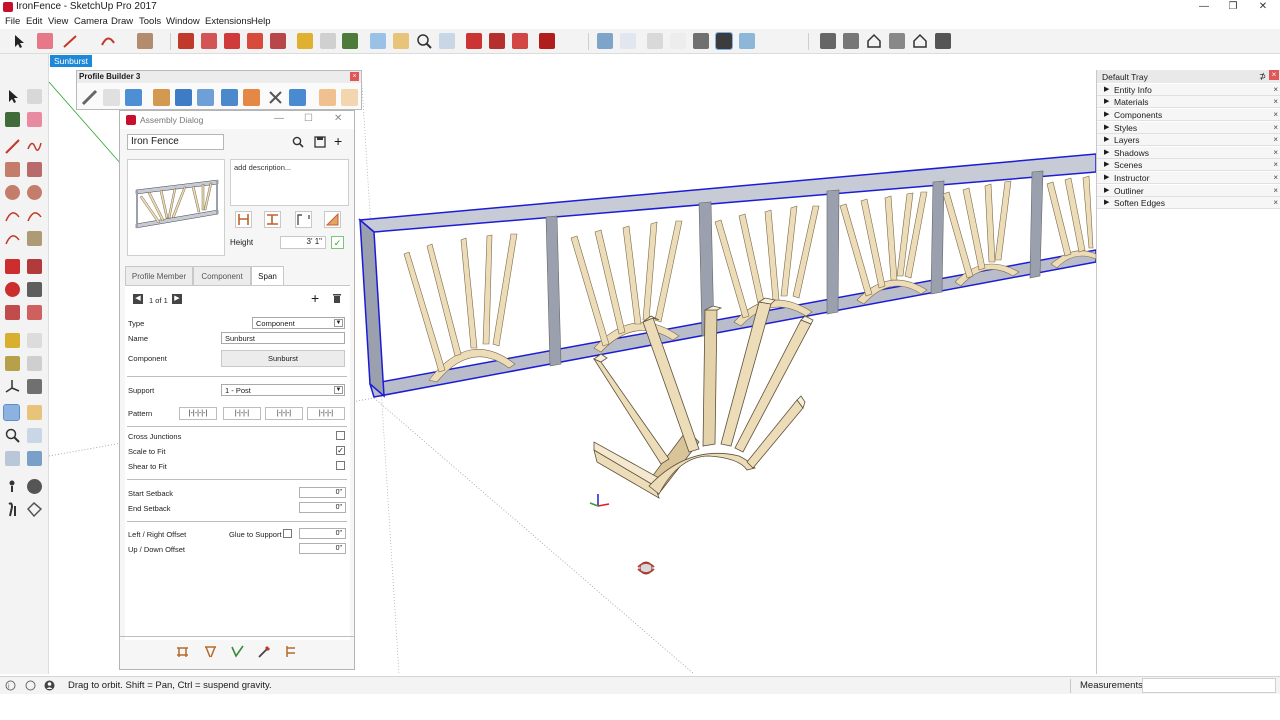  Describe the element at coordinates (1188, 178) in the screenshot. I see `tray-item-instructor: ▶ Instructor ×` at that location.